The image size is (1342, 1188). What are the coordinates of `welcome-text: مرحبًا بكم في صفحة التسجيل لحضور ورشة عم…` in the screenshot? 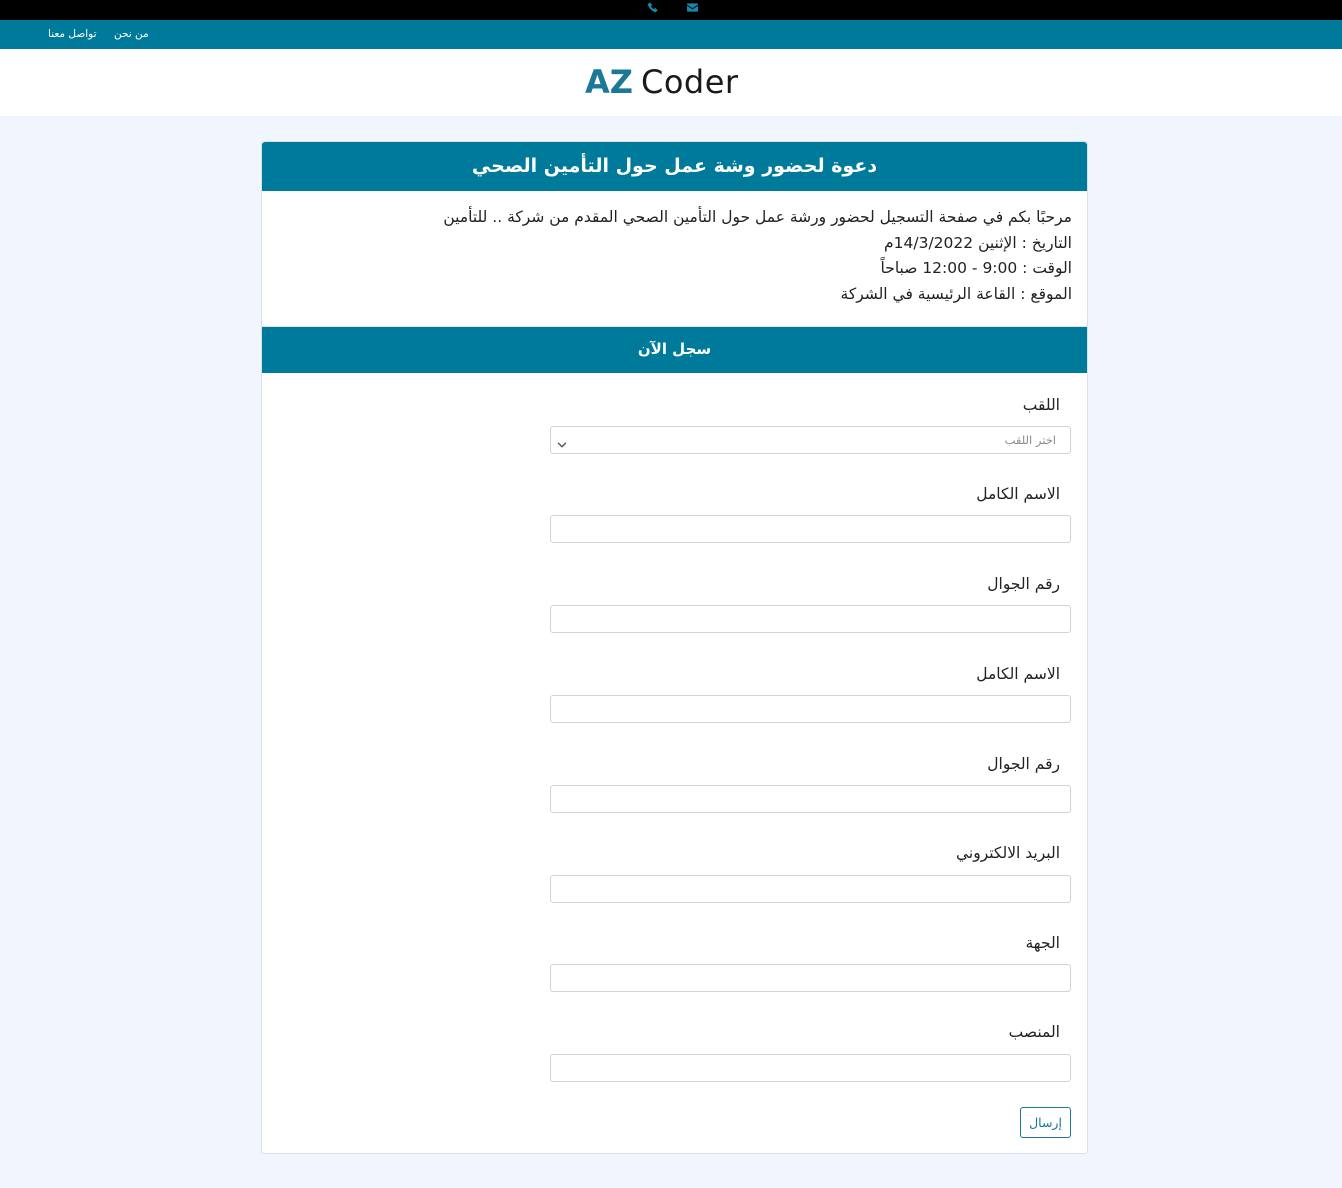 It's located at (757, 217).